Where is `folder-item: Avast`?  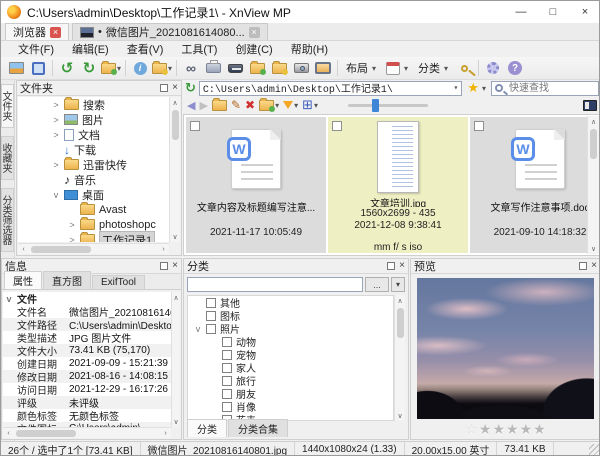
folder-item: Avast is located at coordinates (93, 209).